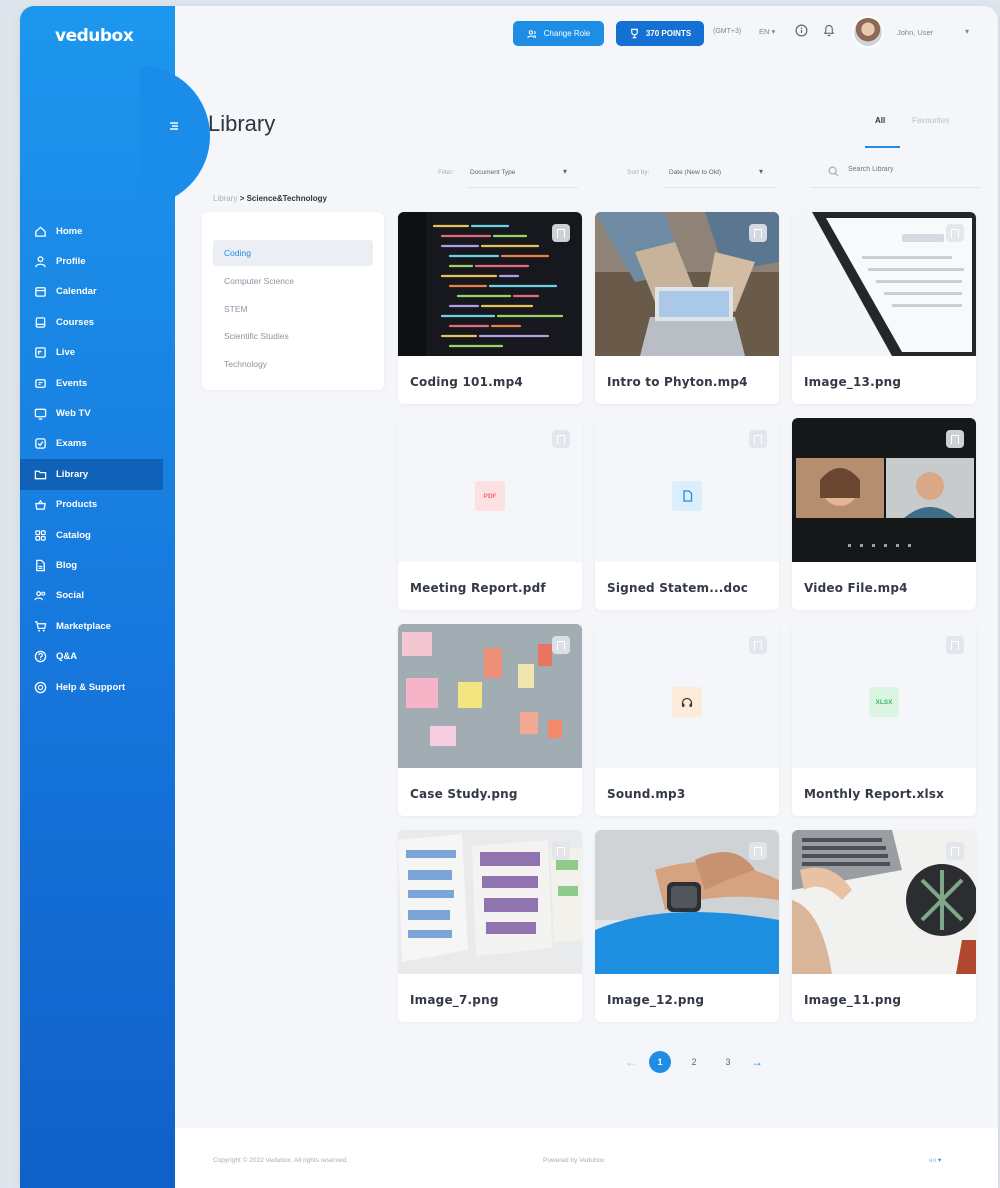 The height and width of the screenshot is (1188, 1000). Describe the element at coordinates (270, 198) in the screenshot. I see `breadcrumb: Library > Science&Technology` at that location.